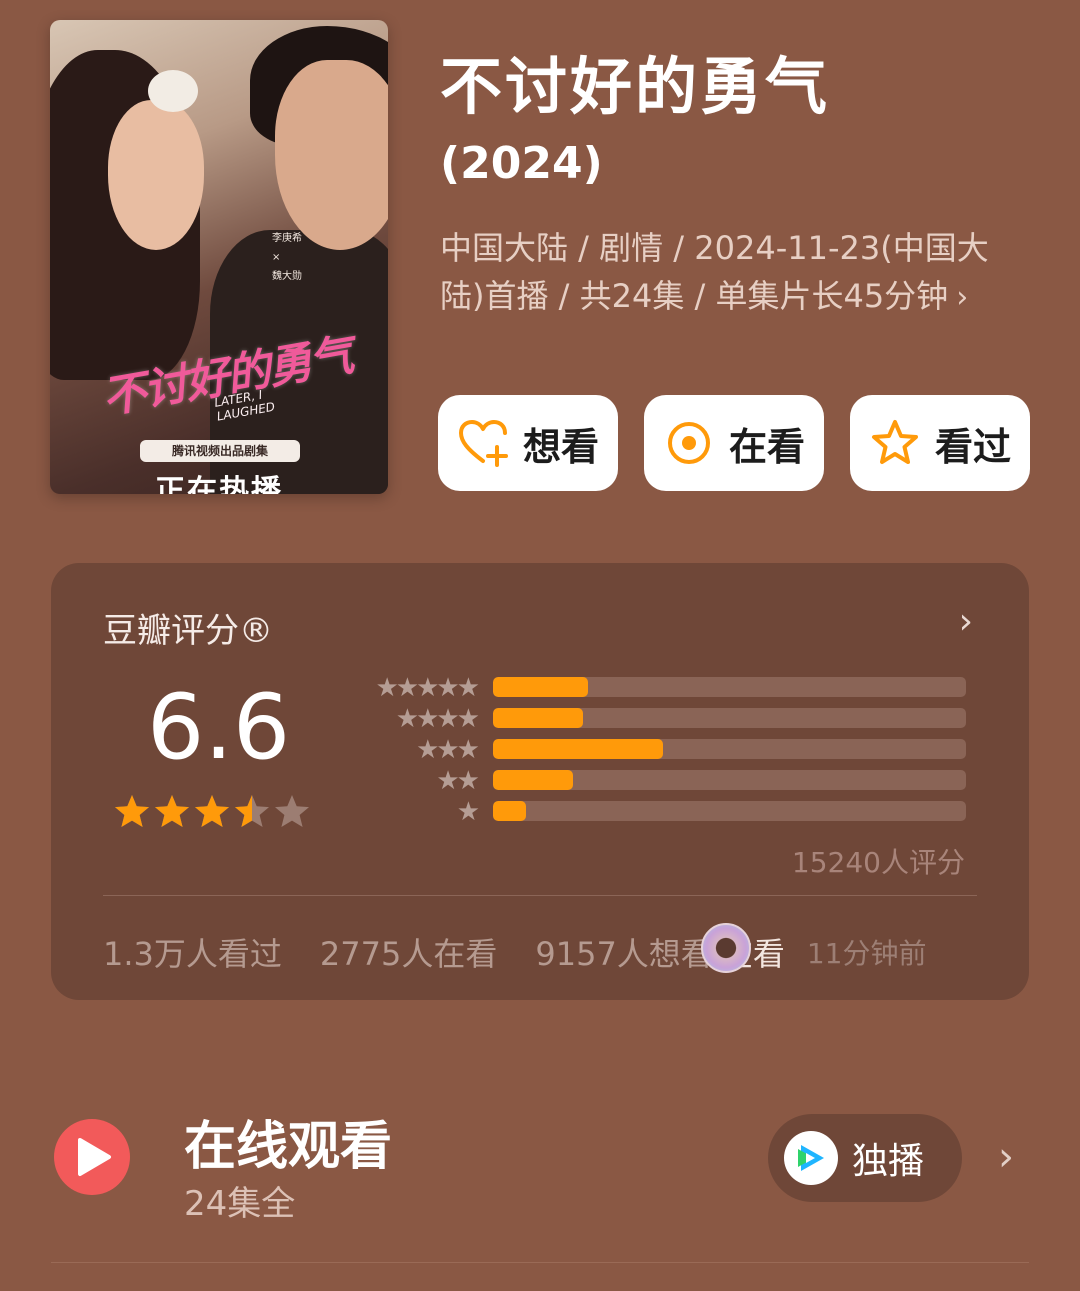 This screenshot has width=1080, height=1291. What do you see at coordinates (888, 1161) in the screenshot?
I see `platform-label: 独播` at bounding box center [888, 1161].